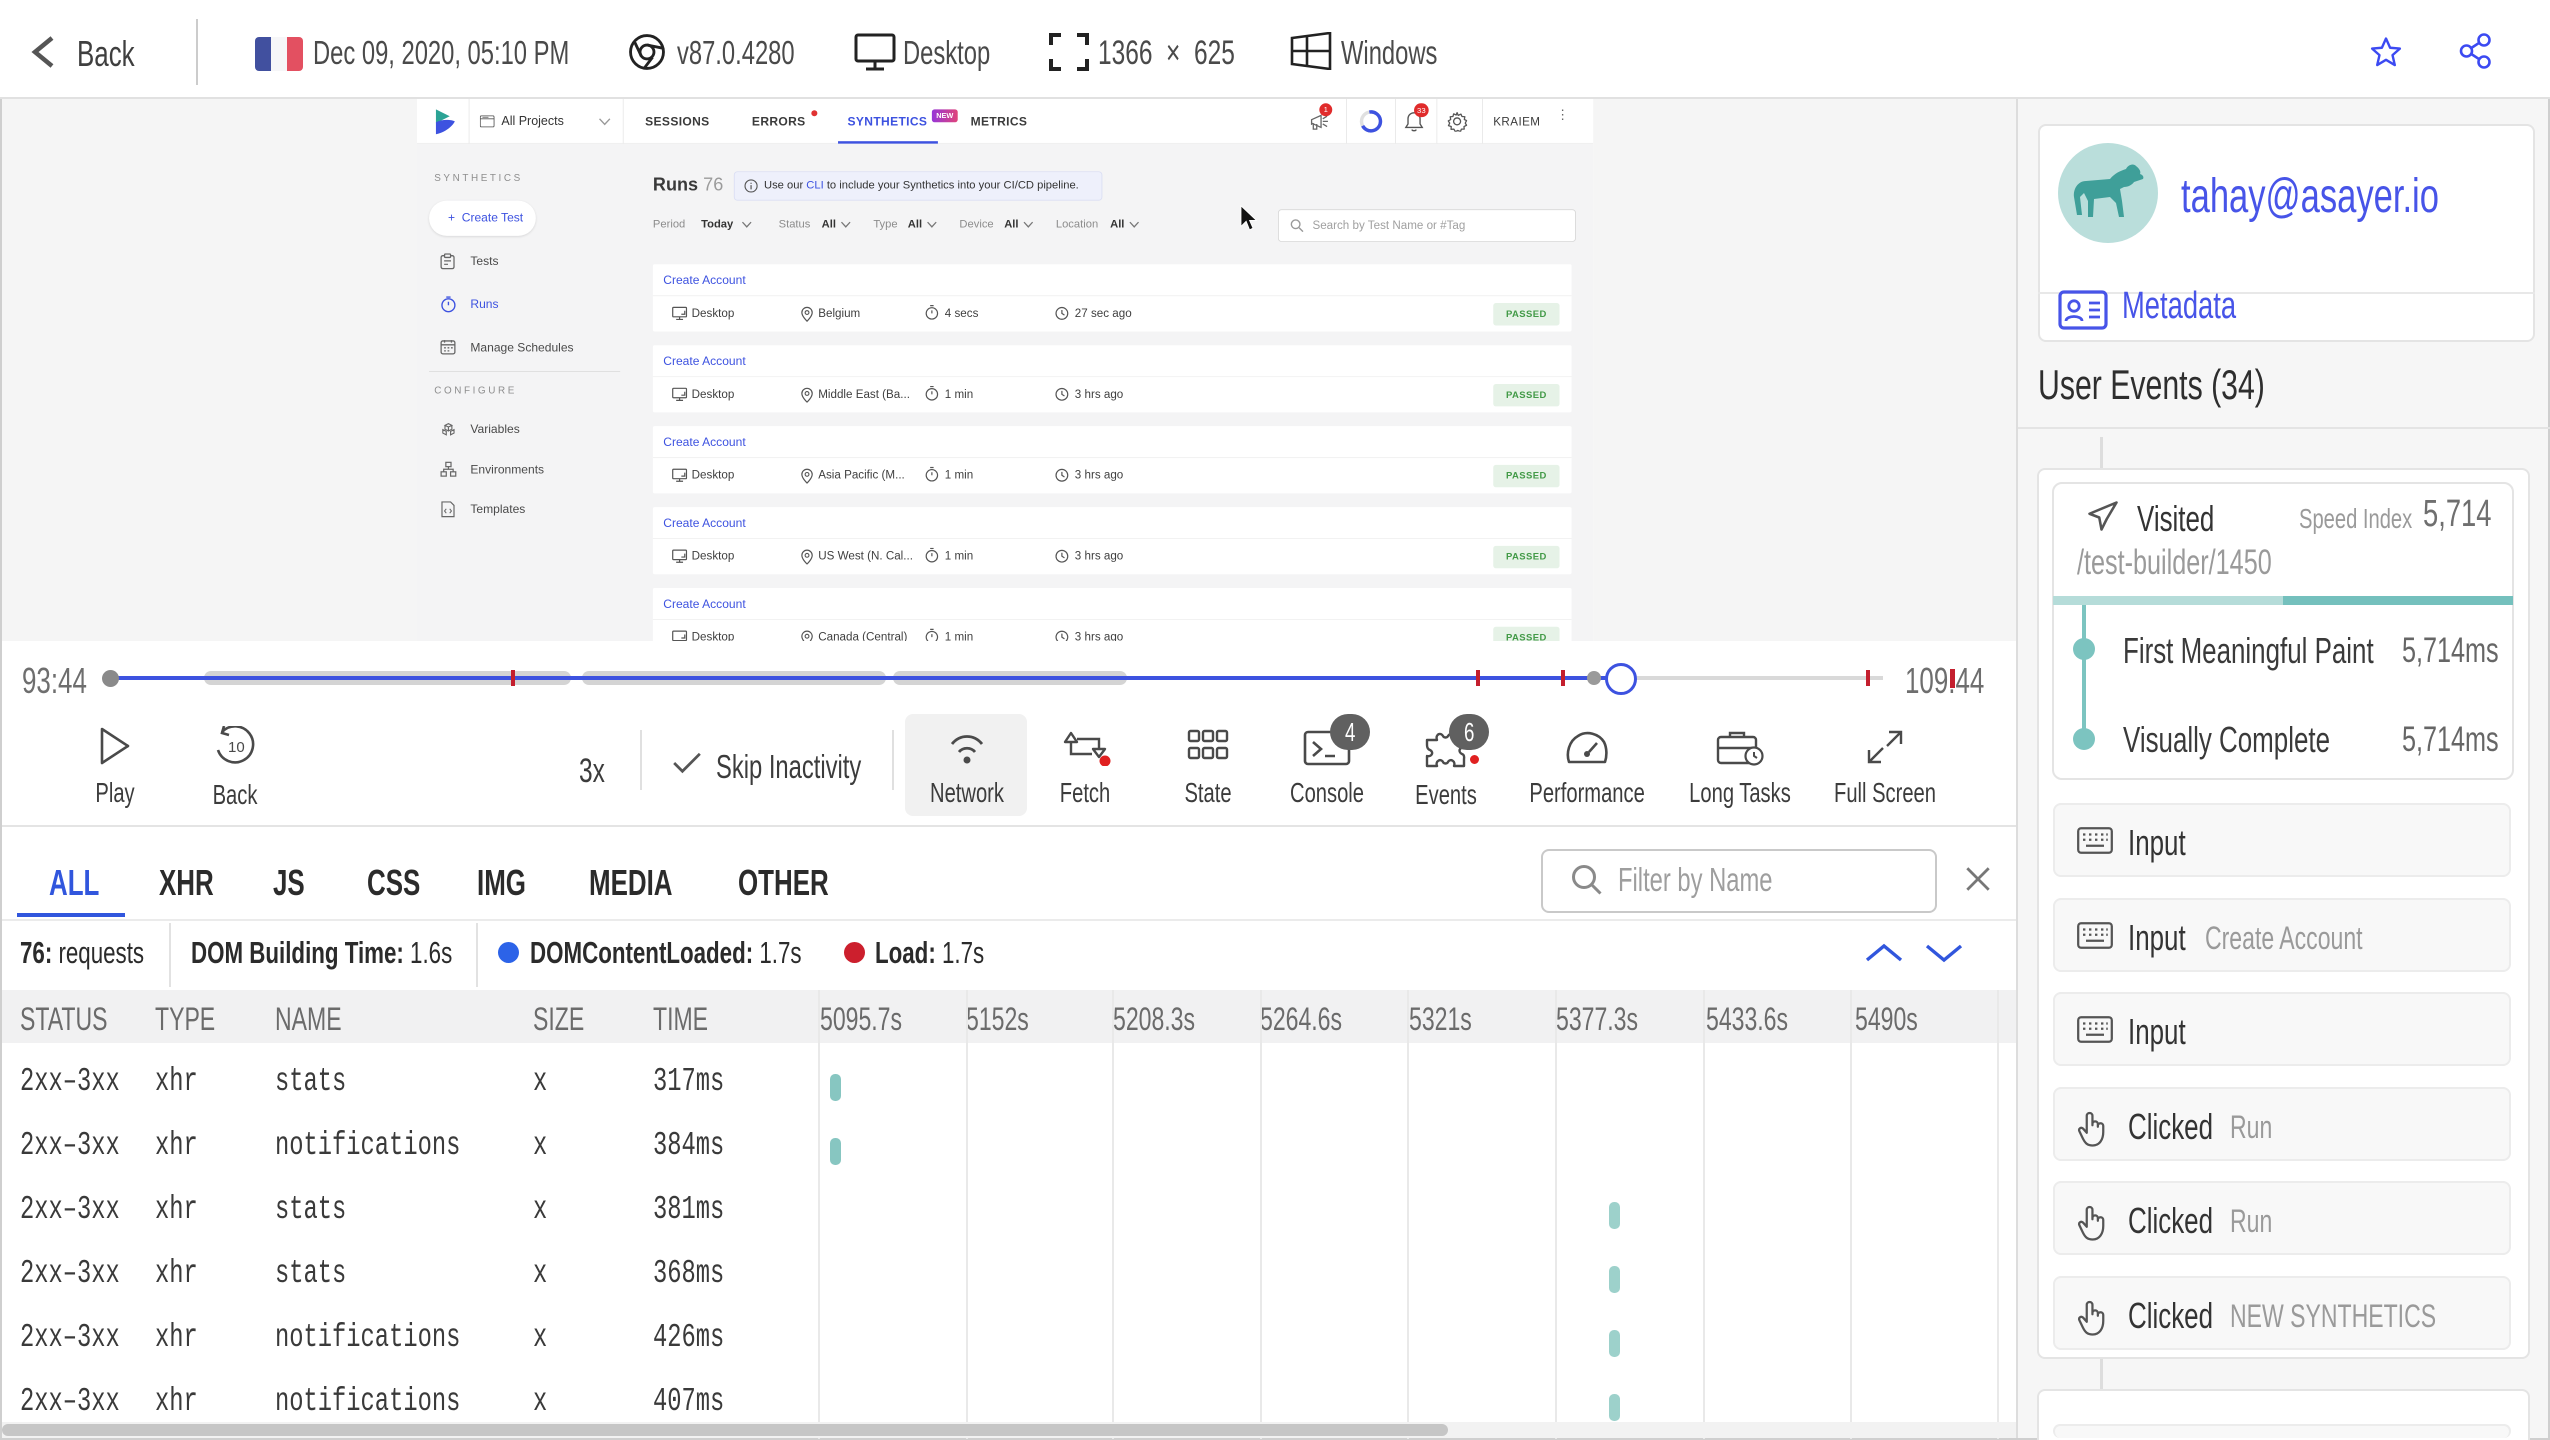 The height and width of the screenshot is (1440, 2550). I want to click on svg-text: 10, so click(236, 747).